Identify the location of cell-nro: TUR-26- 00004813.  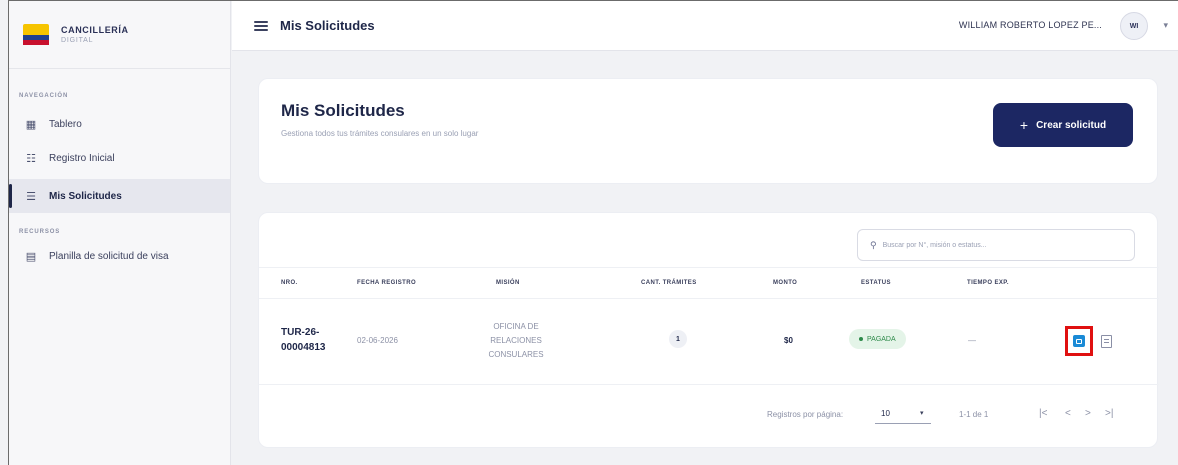
(303, 340).